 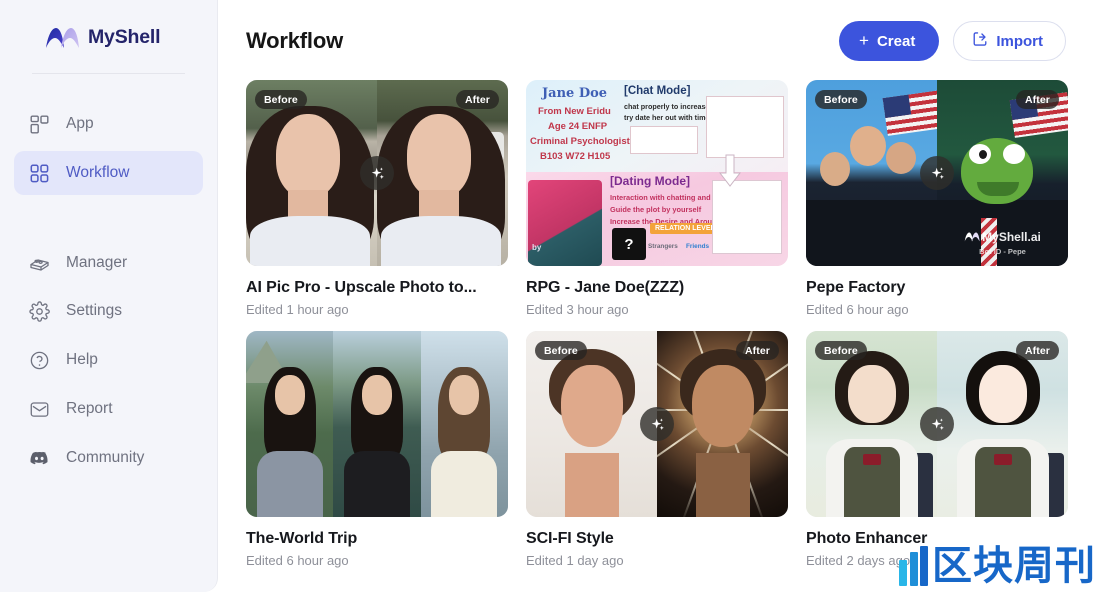 What do you see at coordinates (39, 311) in the screenshot?
I see `gear-icon` at bounding box center [39, 311].